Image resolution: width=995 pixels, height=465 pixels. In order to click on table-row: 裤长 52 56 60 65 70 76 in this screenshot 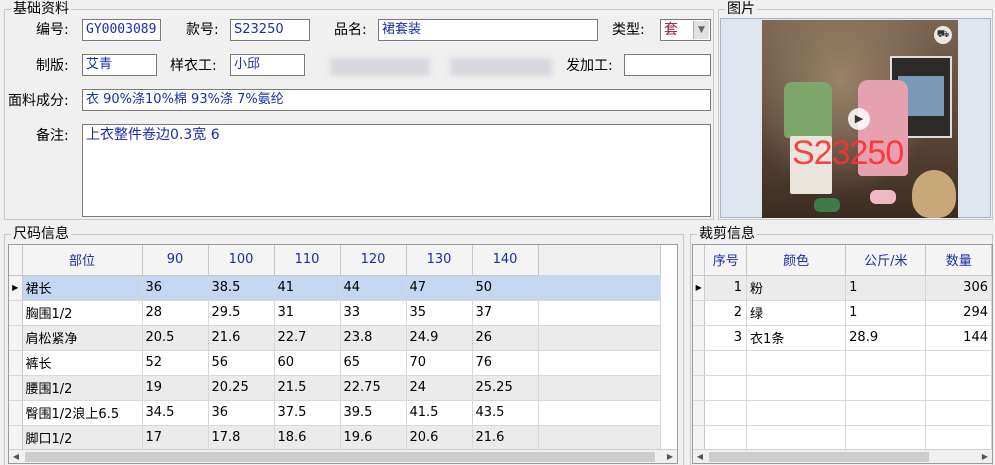, I will do `click(335, 363)`.